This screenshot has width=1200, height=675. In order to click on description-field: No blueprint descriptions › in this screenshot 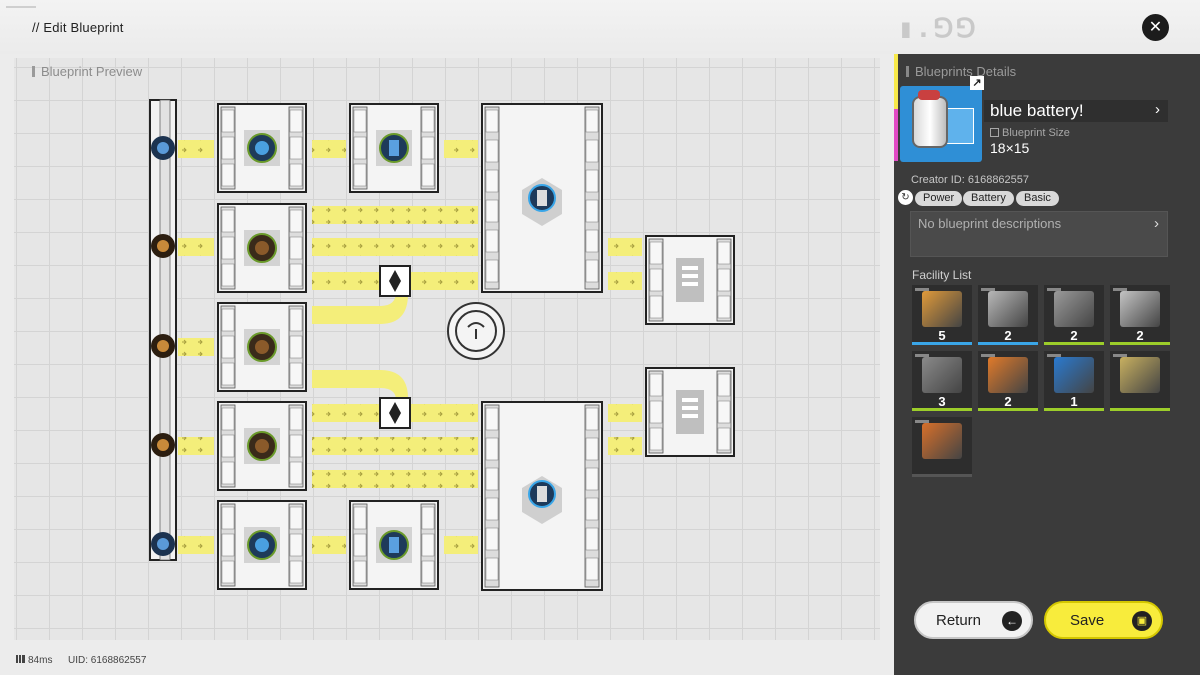, I will do `click(1039, 234)`.